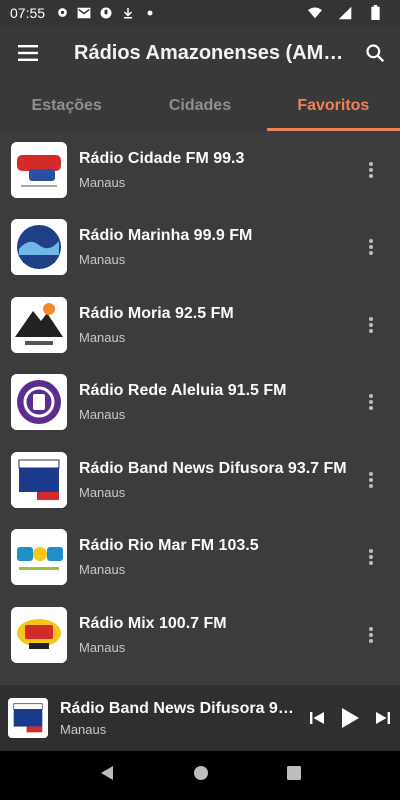  Describe the element at coordinates (39, 634) in the screenshot. I see `station-logo-mix` at that location.